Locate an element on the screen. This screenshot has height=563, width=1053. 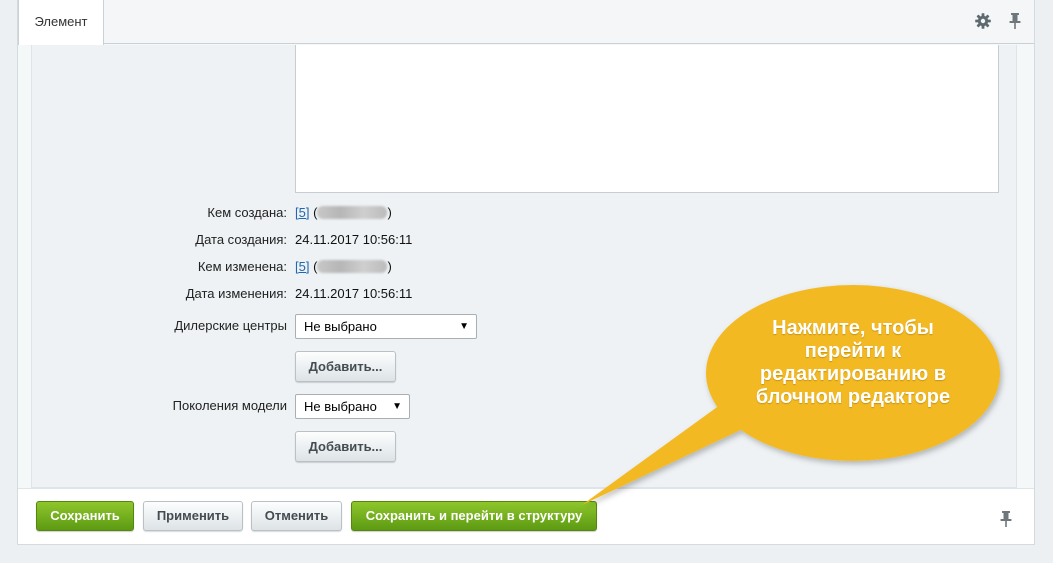
generations-label: Поколения модели is located at coordinates (229, 405).